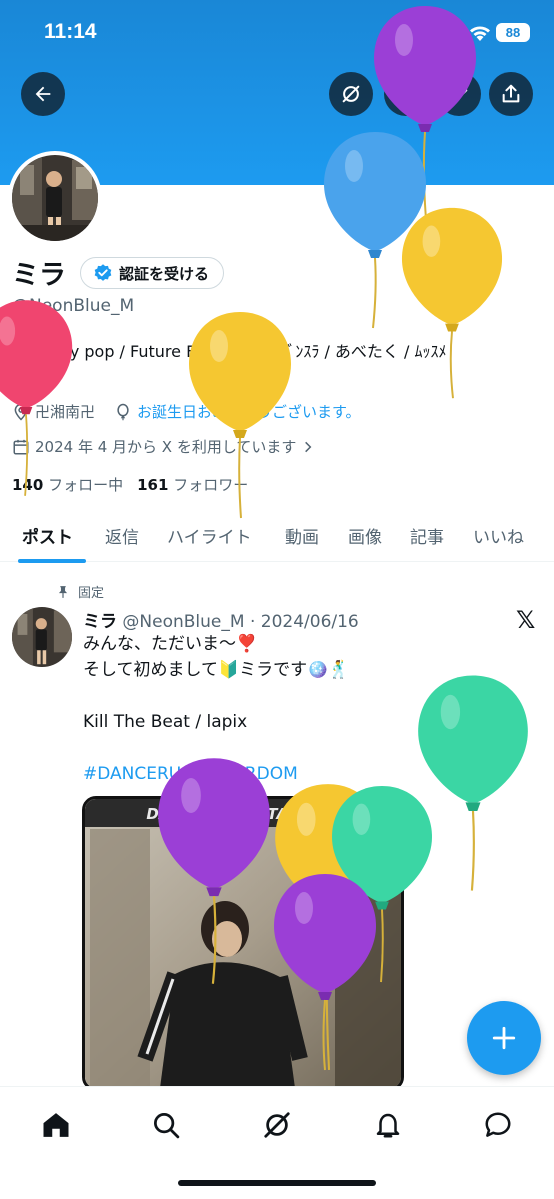  Describe the element at coordinates (28, 485) in the screenshot. I see `following-count: 140` at that location.